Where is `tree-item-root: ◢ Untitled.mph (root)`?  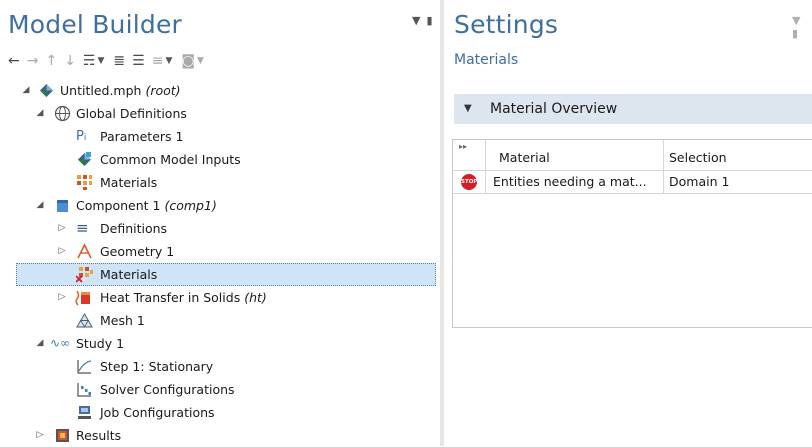 tree-item-root: ◢ Untitled.mph (root) is located at coordinates (228, 90).